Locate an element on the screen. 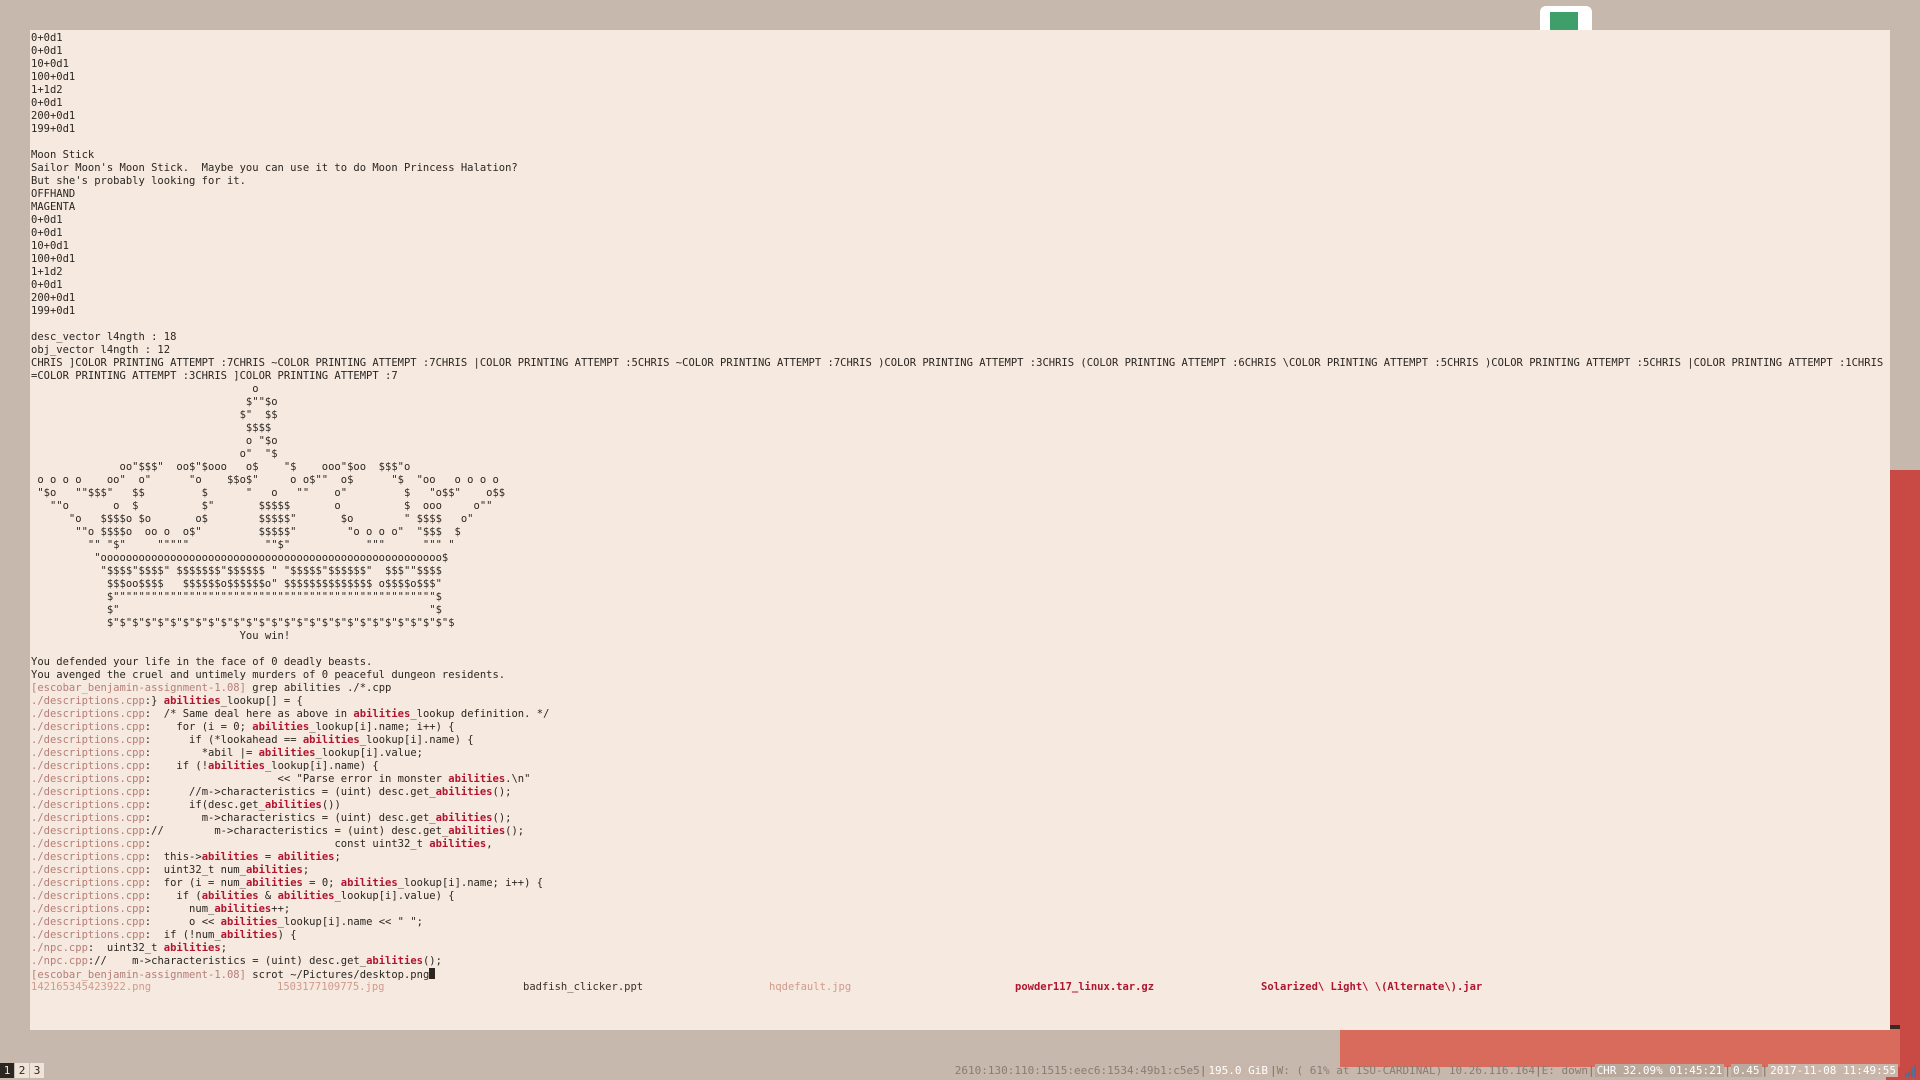 This screenshot has height=1080, width=1920. grep-text: if (*lookahead == is located at coordinates (227, 740).